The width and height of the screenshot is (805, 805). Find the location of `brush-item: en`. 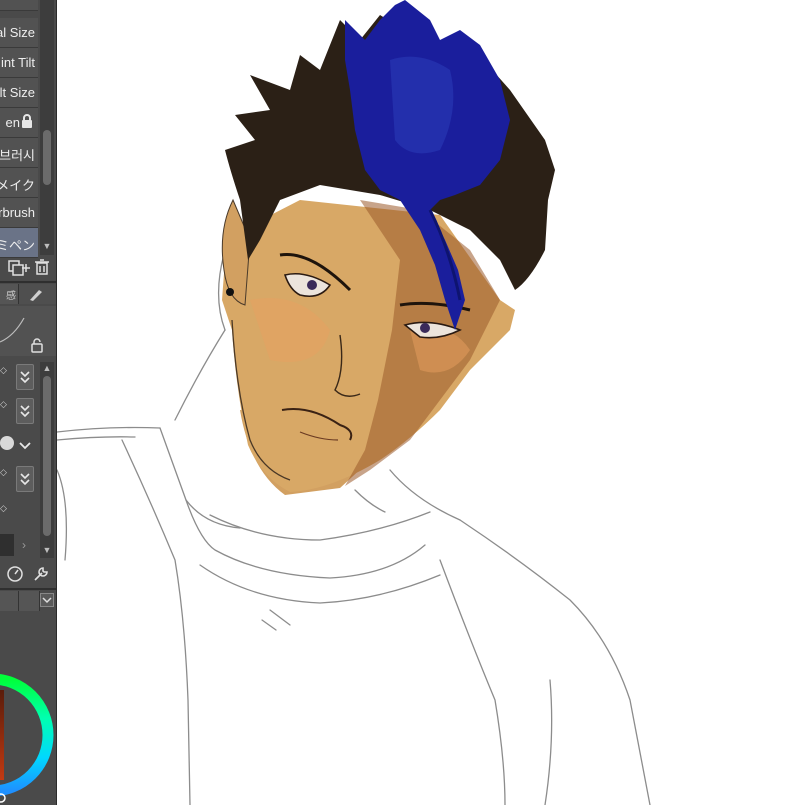

brush-item: en is located at coordinates (19, 123).